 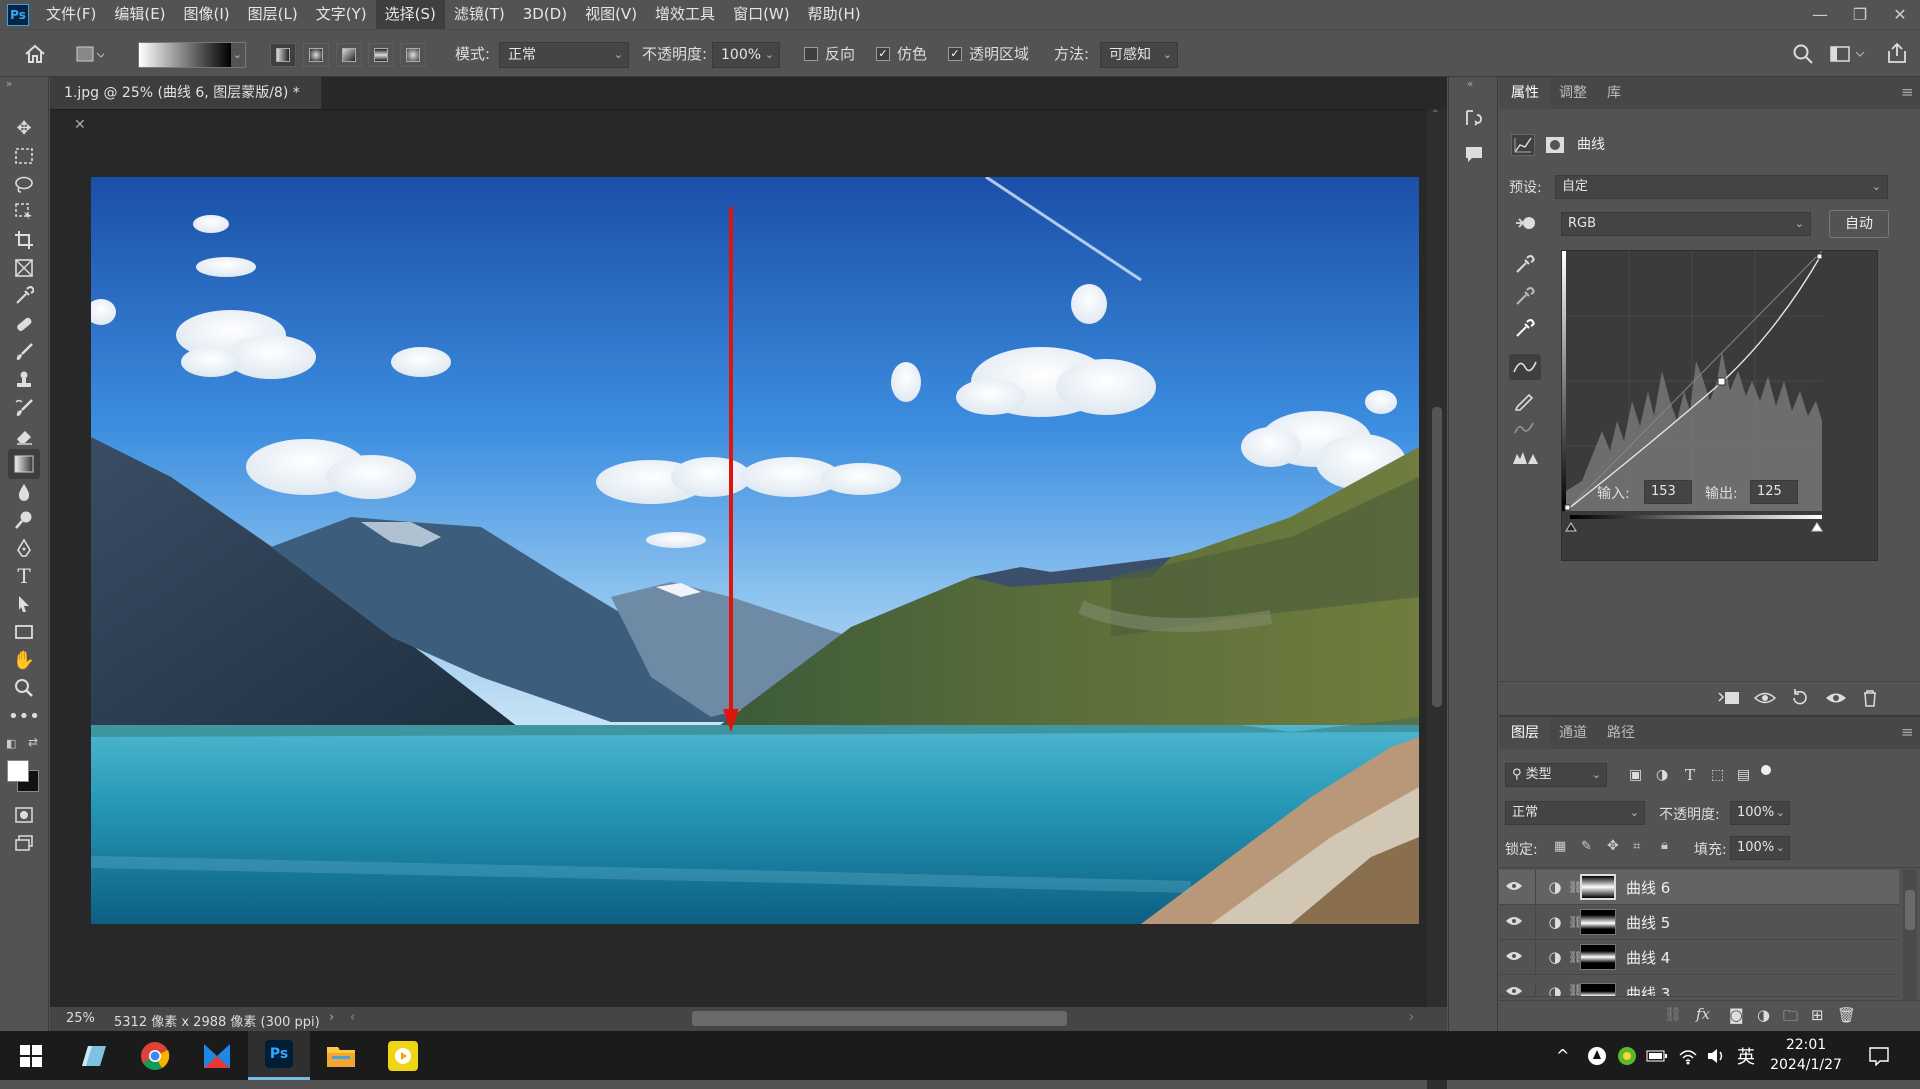 I want to click on lock-all-icon: 🔒︎, so click(x=1664, y=845).